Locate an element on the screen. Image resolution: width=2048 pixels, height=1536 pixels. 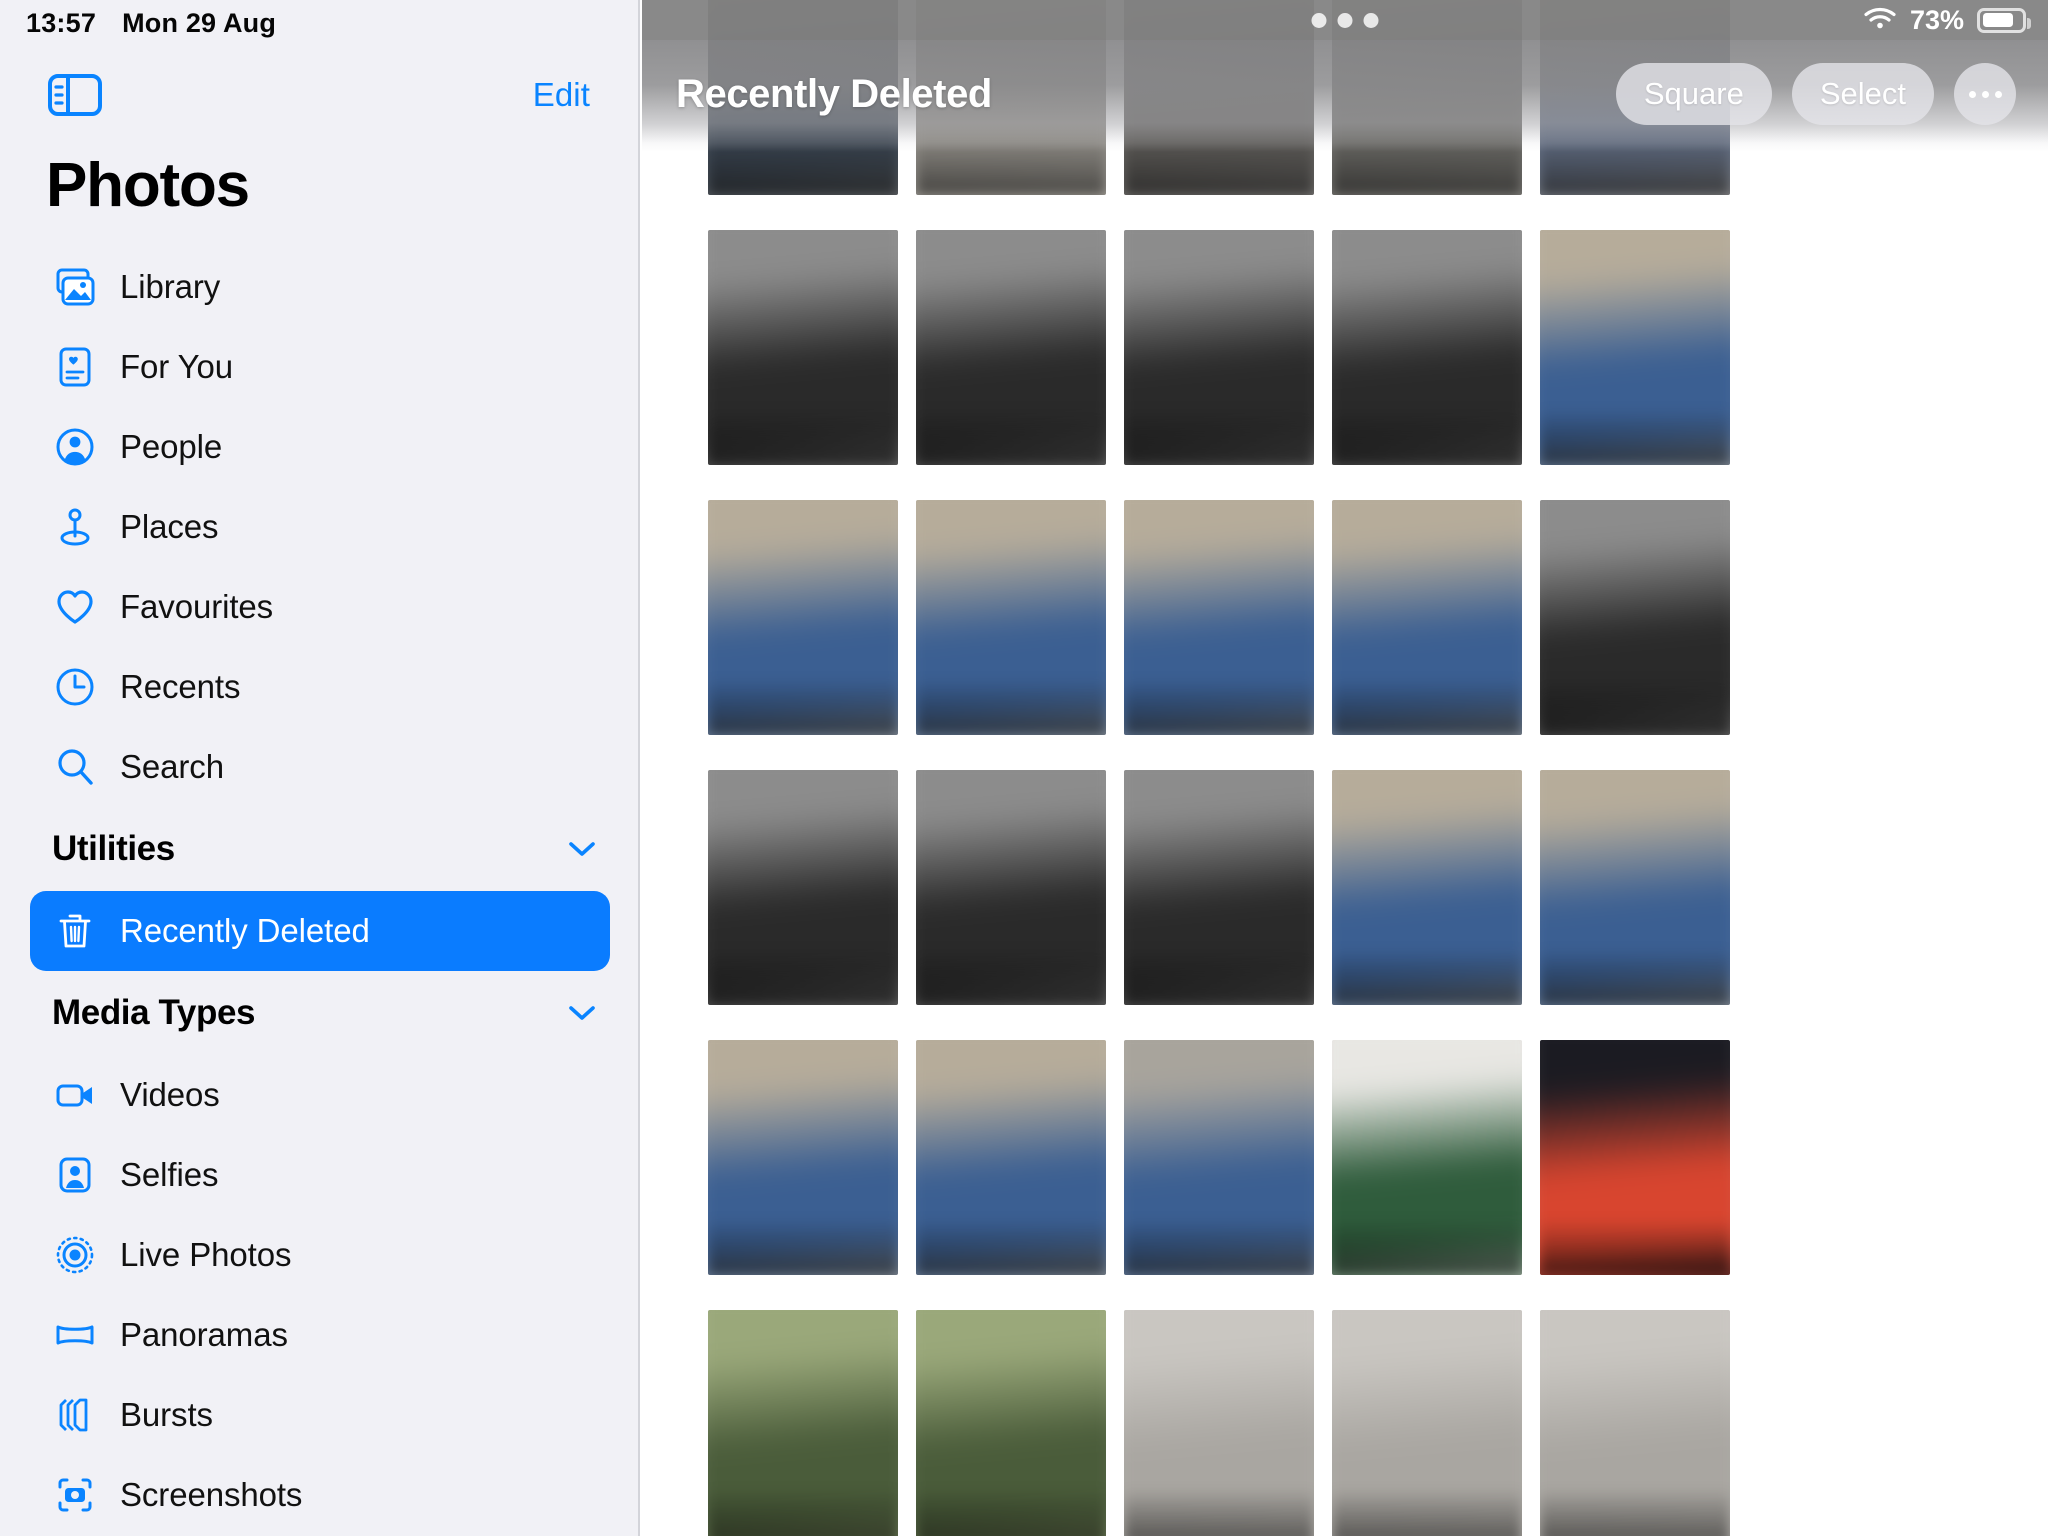
person-circle-icon is located at coordinates (75, 447).